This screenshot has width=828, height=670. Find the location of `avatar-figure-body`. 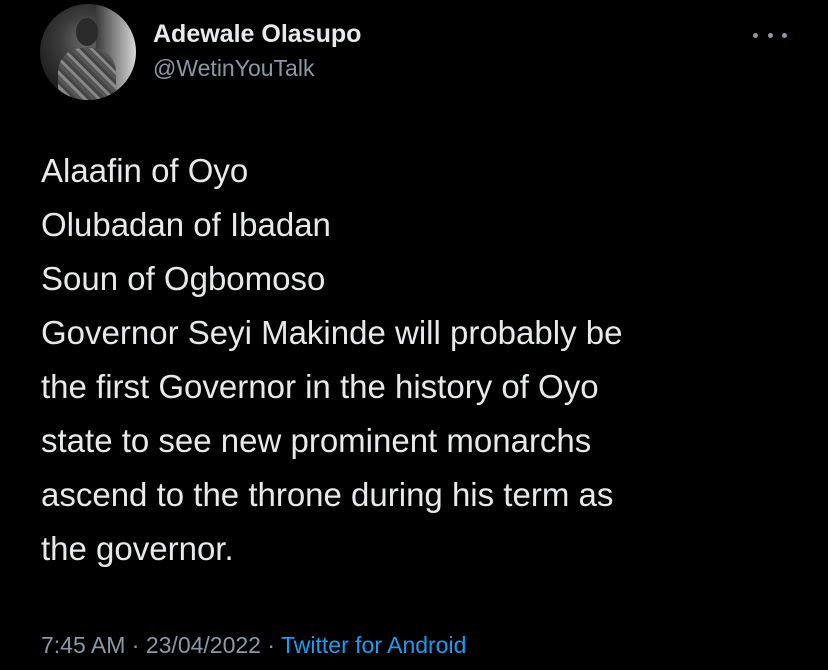

avatar-figure-body is located at coordinates (87, 74).